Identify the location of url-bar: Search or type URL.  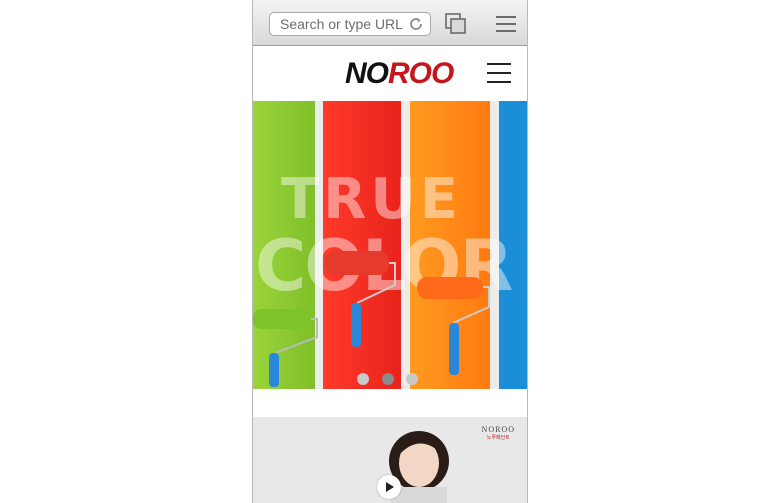
(350, 24).